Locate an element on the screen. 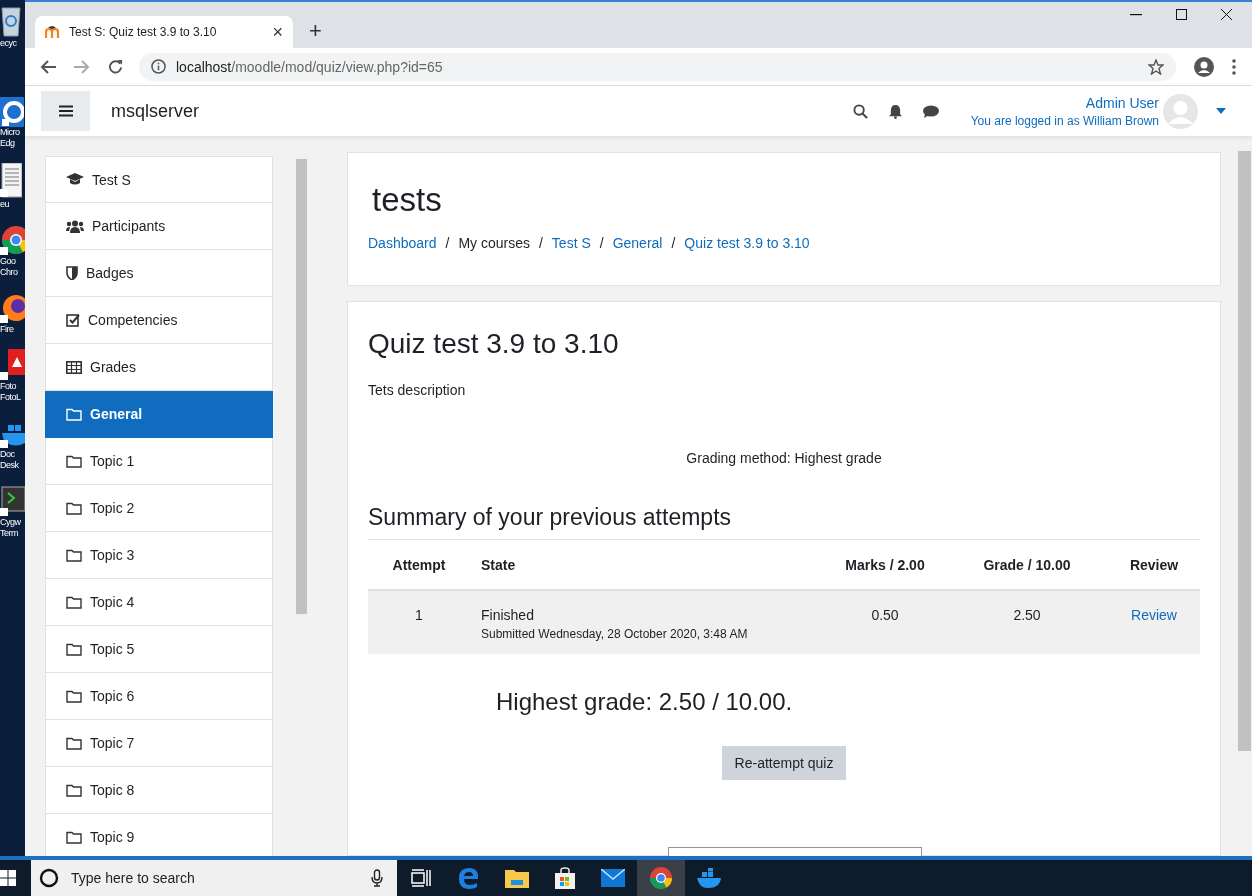 The height and width of the screenshot is (896, 1252). sidebar-item: Topic 5 is located at coordinates (159, 649).